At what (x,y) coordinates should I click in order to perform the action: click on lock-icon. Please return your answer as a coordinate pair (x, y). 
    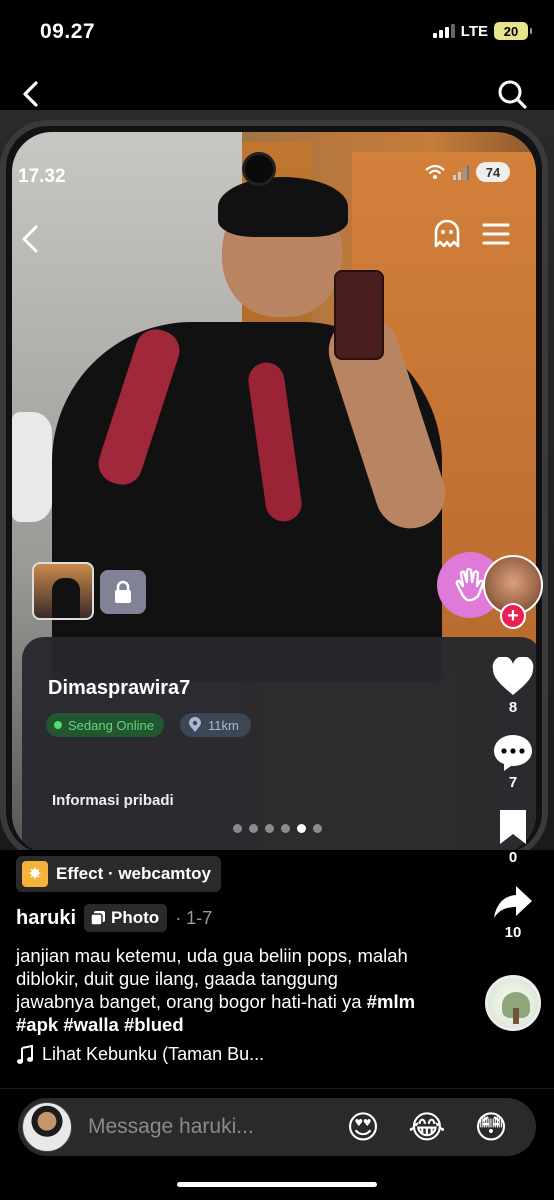
    Looking at the image, I should click on (123, 591).